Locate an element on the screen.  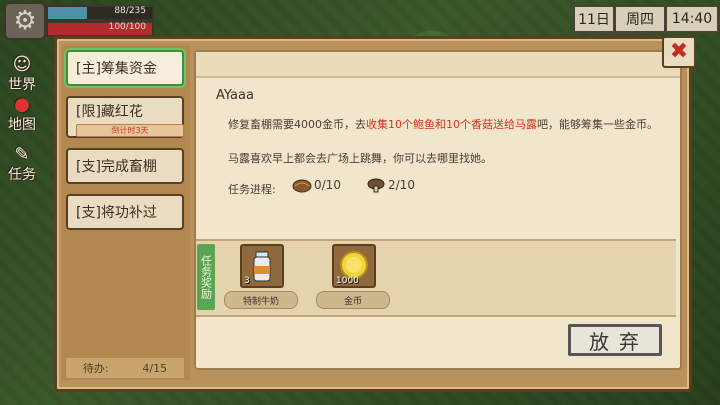
quest-tab-label: [支]完成畜棚 is located at coordinates (116, 167).